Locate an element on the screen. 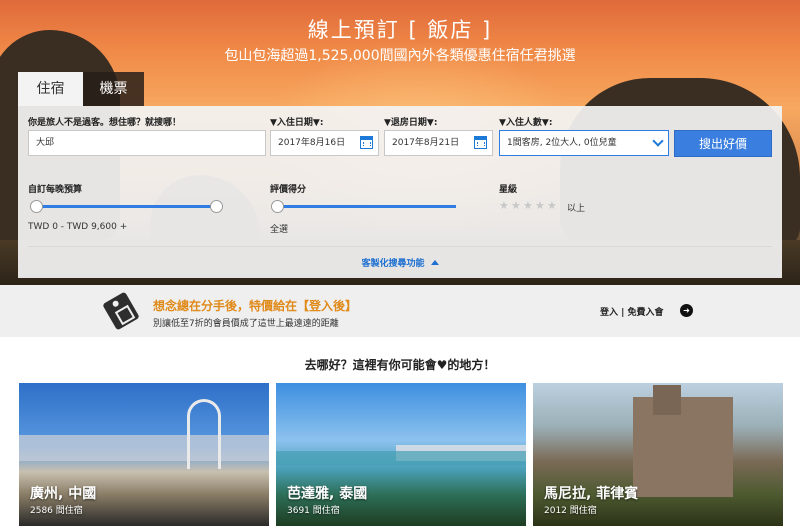 The width and height of the screenshot is (800, 526). checkin-date-field: 2017年8月16日 is located at coordinates (324, 143).